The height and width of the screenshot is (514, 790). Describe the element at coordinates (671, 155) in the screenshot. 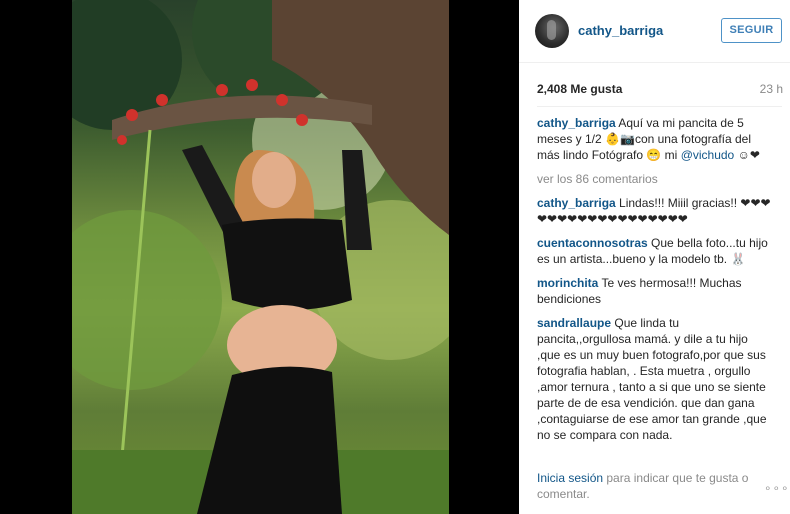

I see `caption-text-3: mi` at that location.